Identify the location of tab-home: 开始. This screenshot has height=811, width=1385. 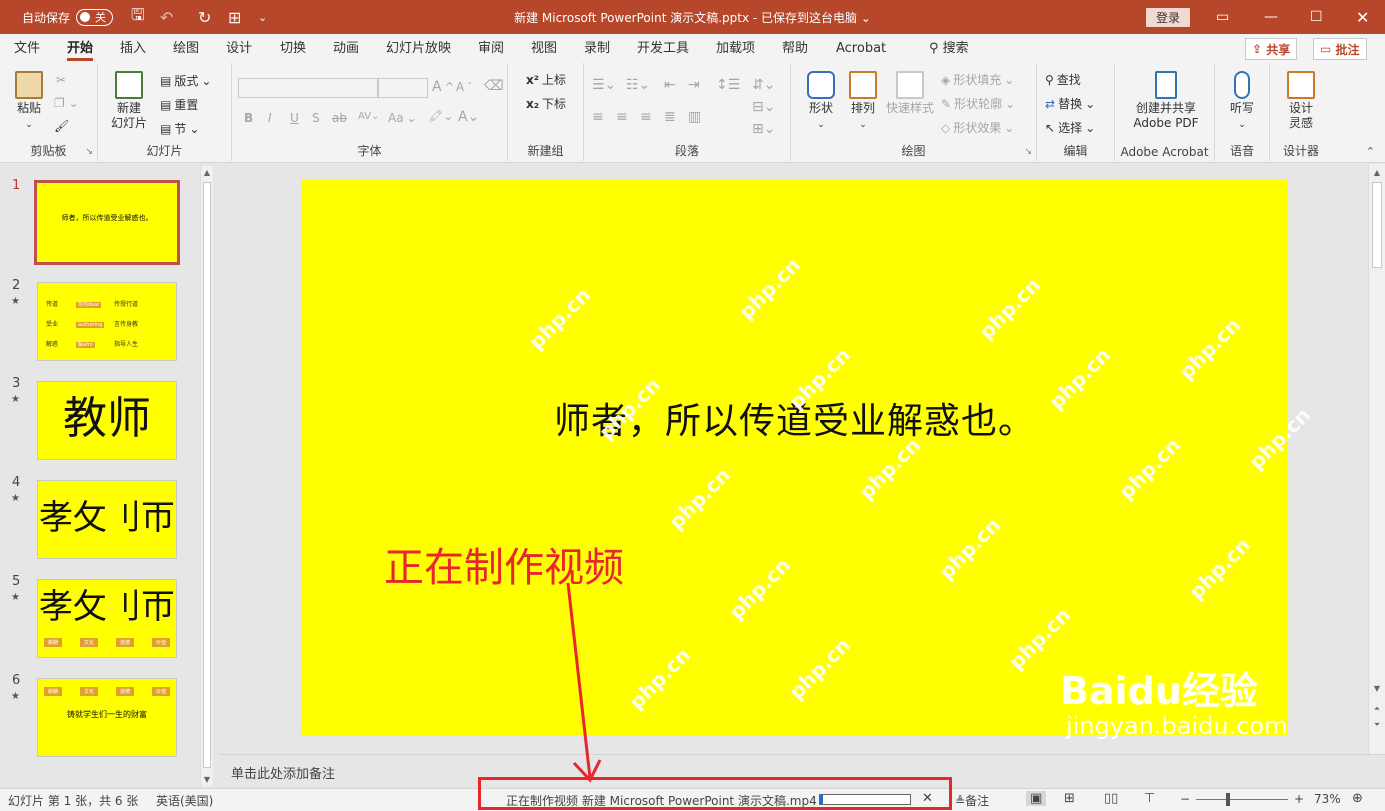
(80, 48).